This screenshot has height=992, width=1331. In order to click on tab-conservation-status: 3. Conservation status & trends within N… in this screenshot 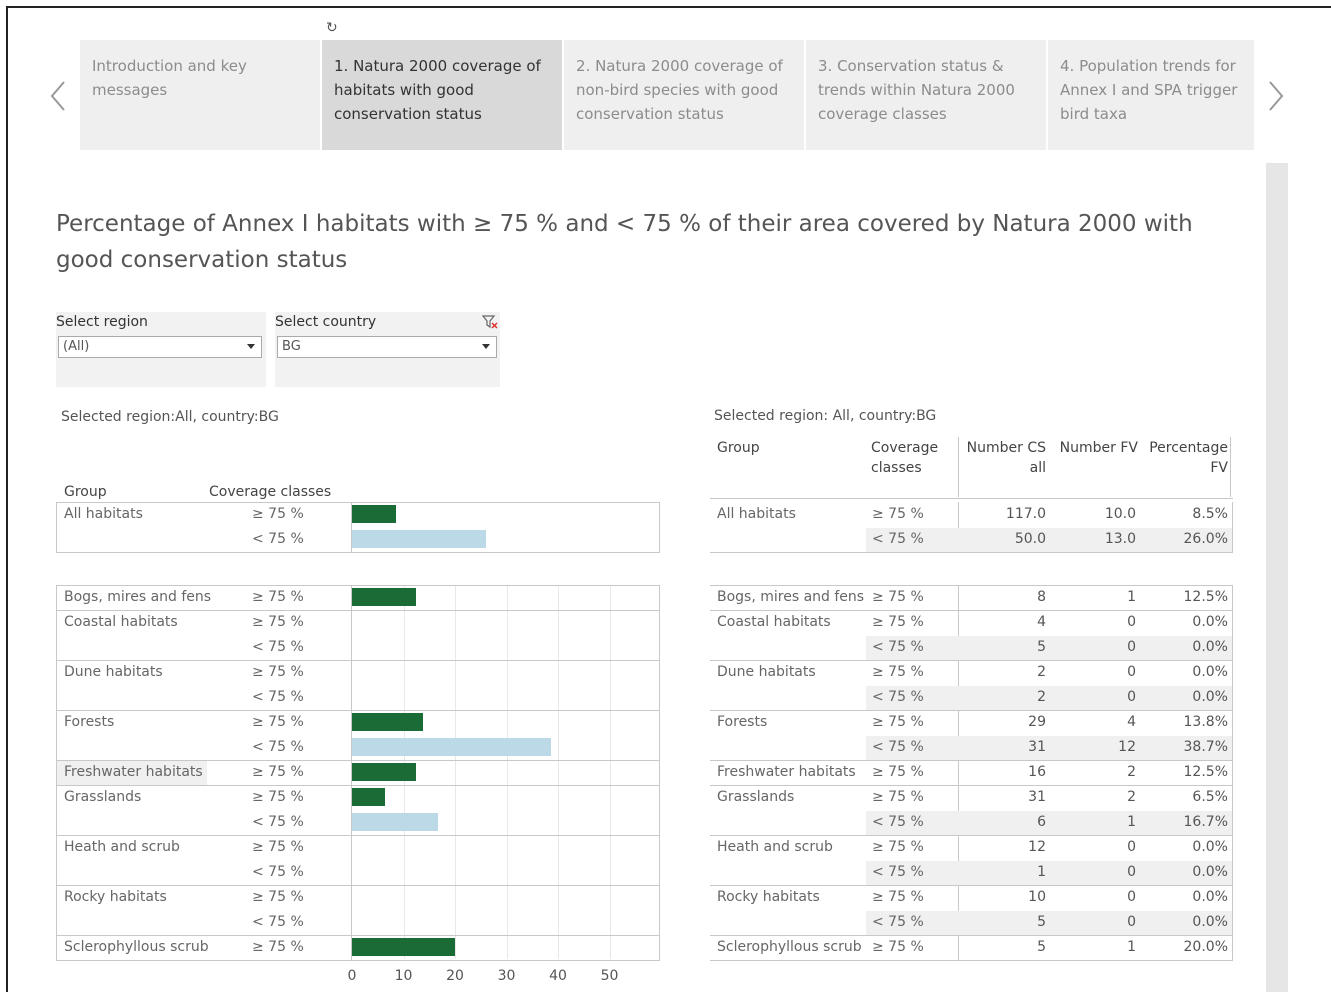, I will do `click(926, 95)`.